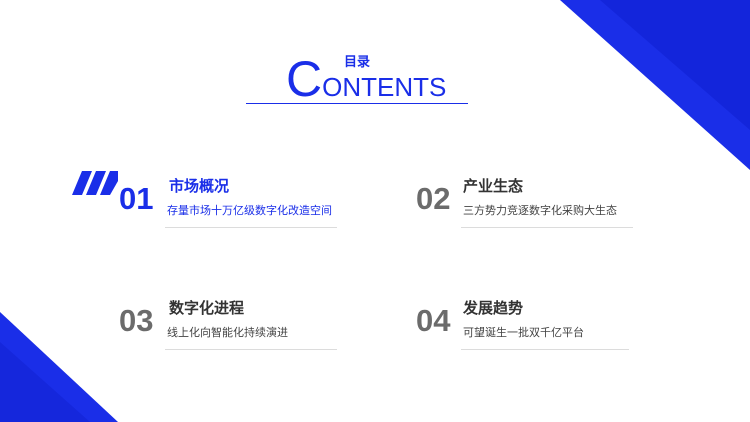 The image size is (750, 422). I want to click on toc-item-04: 04 发展趋势 可望诞生一批双千亿平台, so click(522, 327).